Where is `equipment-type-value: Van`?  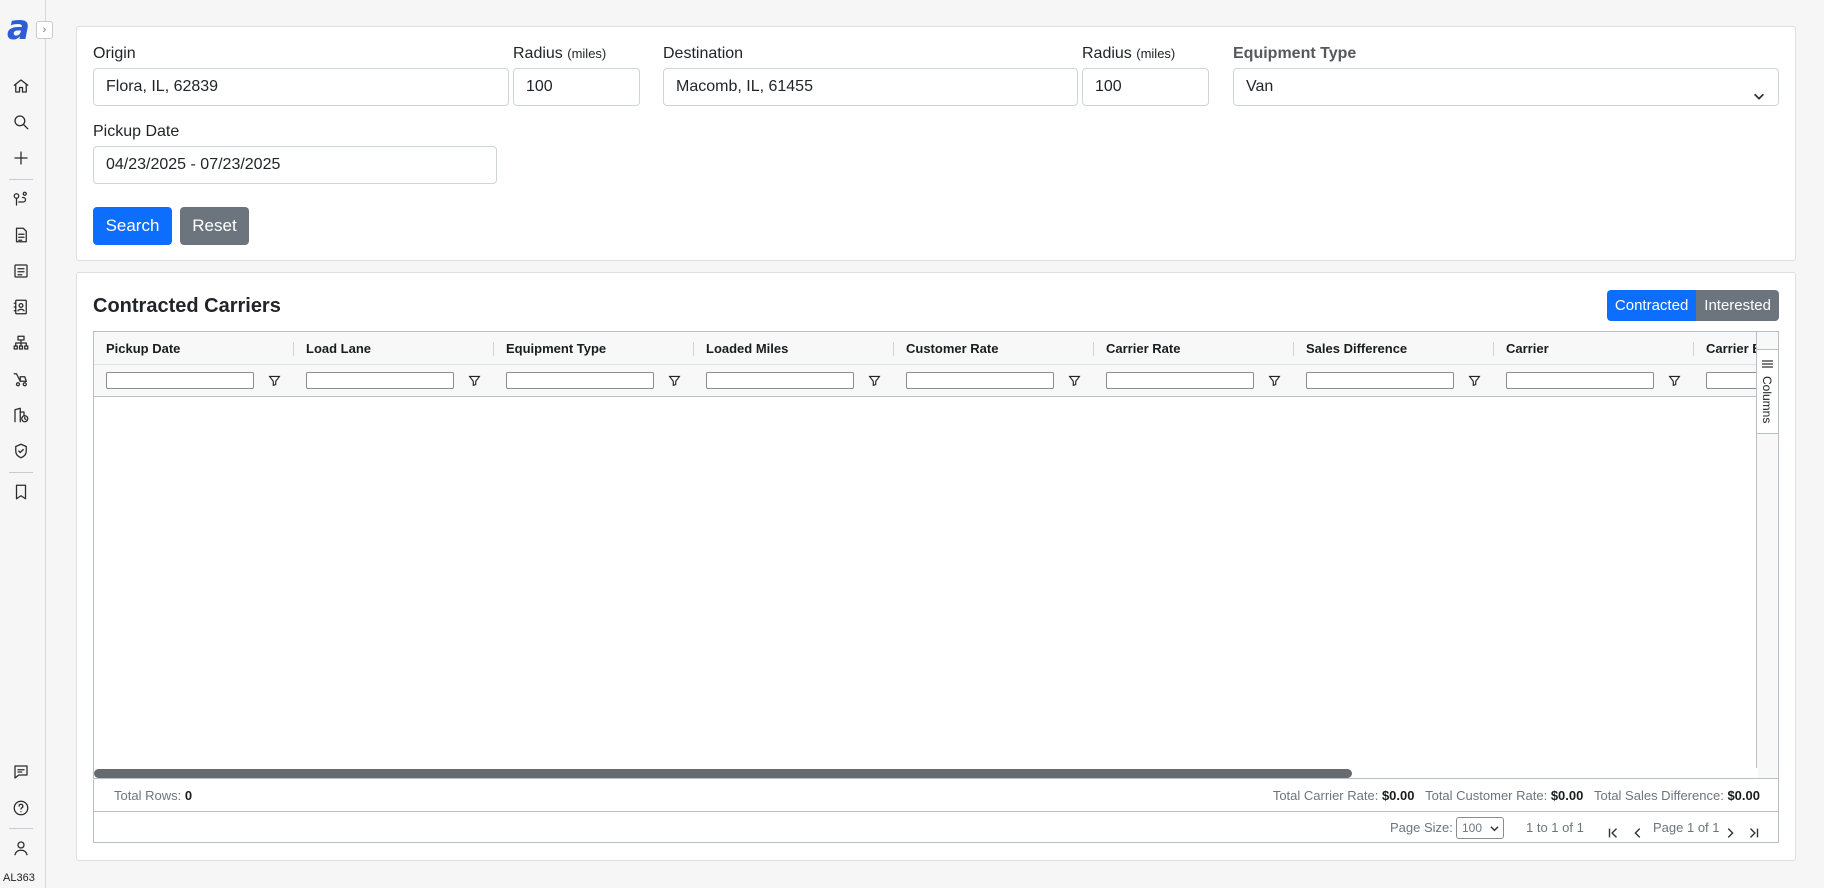 equipment-type-value: Van is located at coordinates (1260, 86).